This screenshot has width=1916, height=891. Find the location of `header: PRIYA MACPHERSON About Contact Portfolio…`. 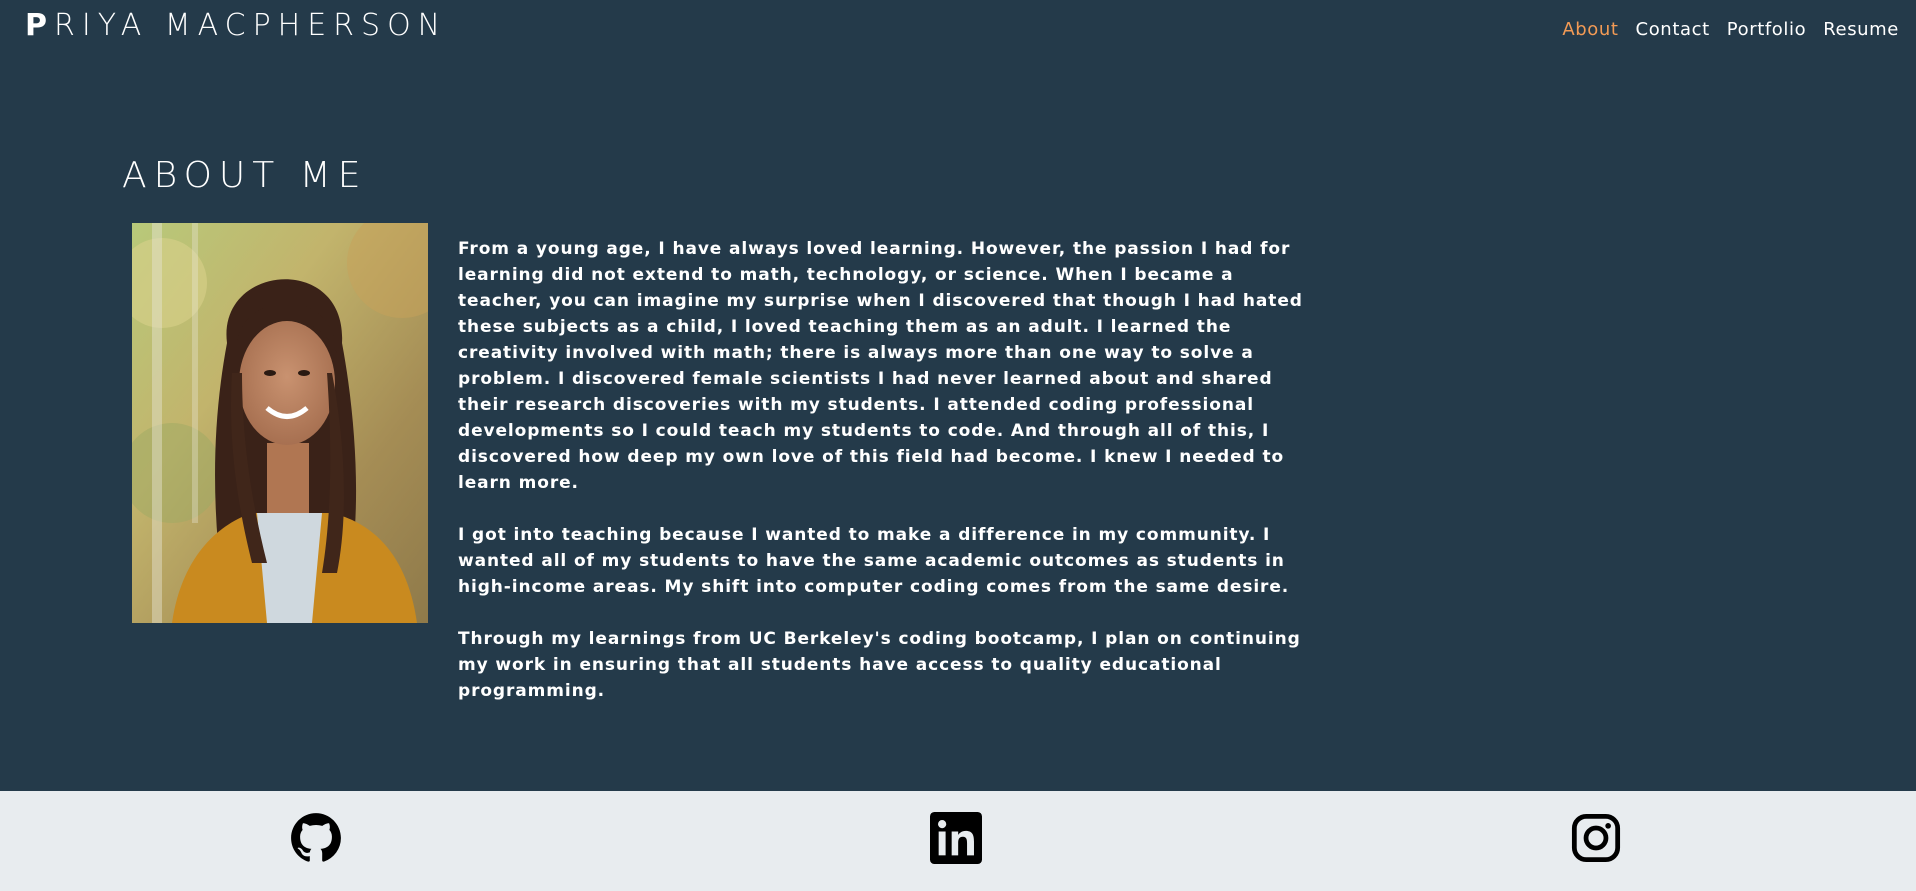

header: PRIYA MACPHERSON About Contact Portfolio… is located at coordinates (958, 30).